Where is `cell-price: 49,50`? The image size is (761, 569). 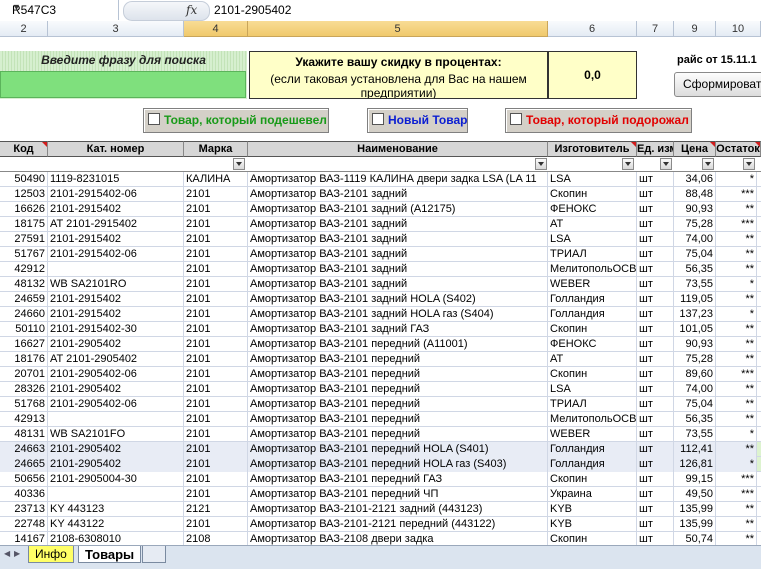 cell-price: 49,50 is located at coordinates (695, 494).